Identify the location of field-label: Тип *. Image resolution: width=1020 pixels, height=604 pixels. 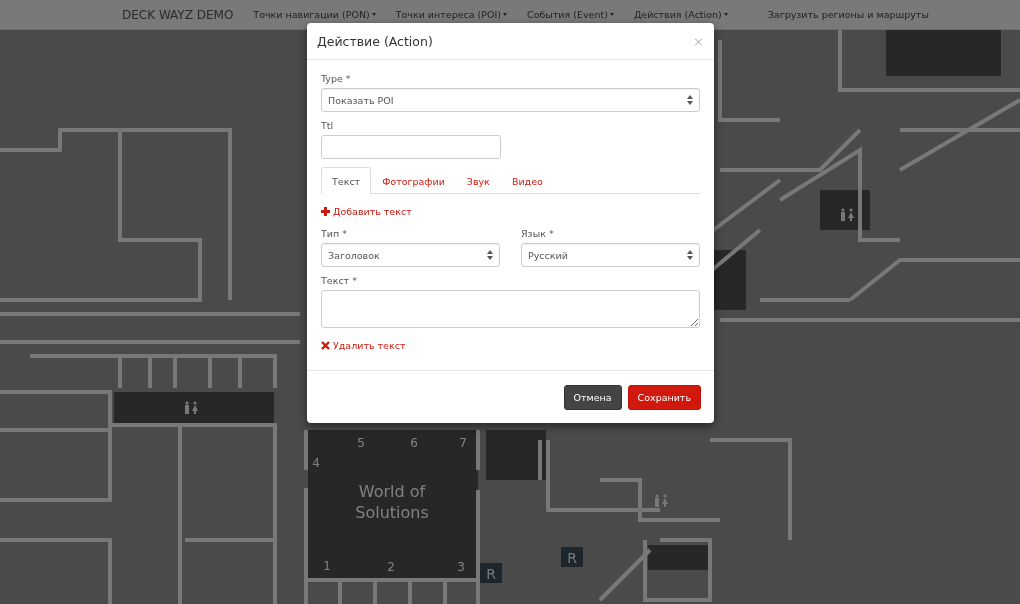
(334, 233).